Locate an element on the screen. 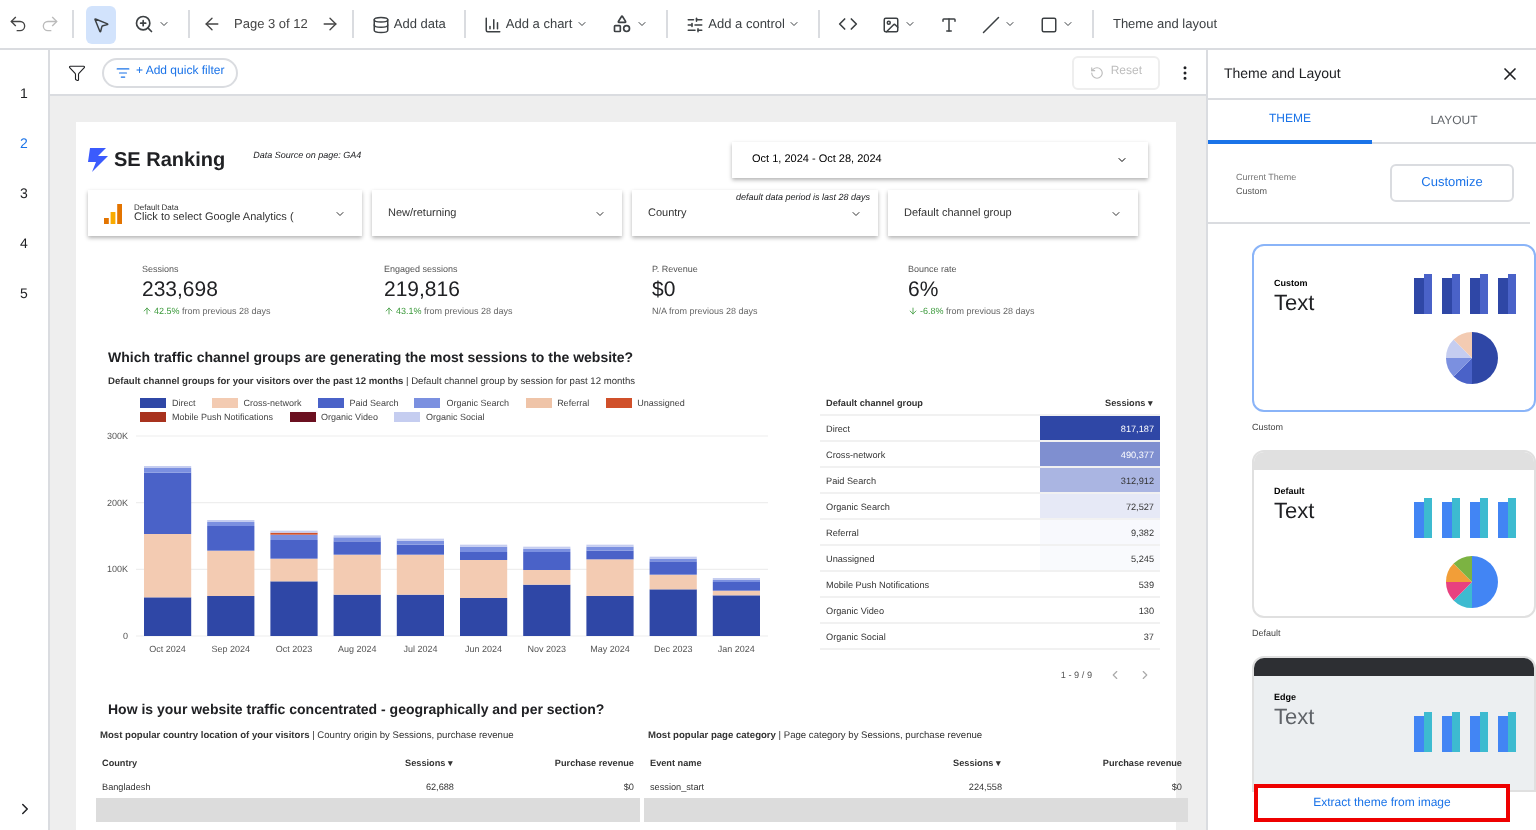 The width and height of the screenshot is (1536, 830). image-icon is located at coordinates (891, 24).